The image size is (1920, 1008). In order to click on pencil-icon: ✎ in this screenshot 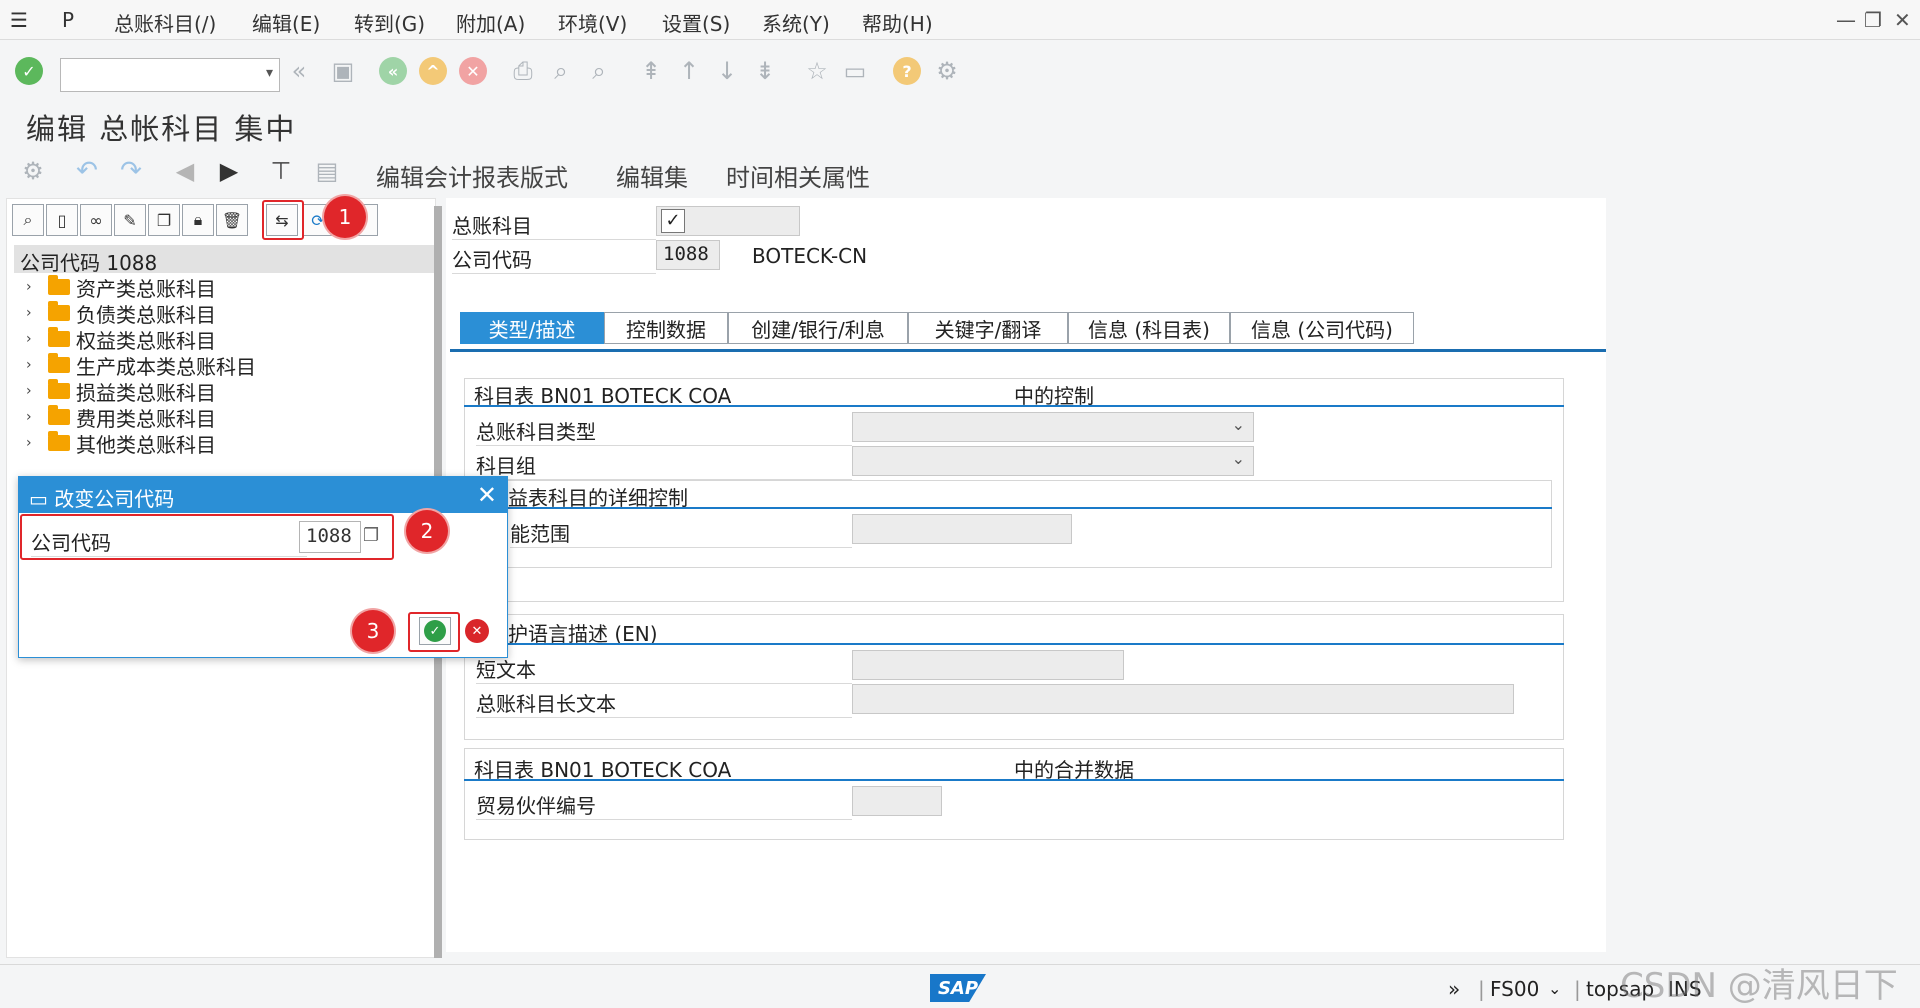, I will do `click(130, 220)`.